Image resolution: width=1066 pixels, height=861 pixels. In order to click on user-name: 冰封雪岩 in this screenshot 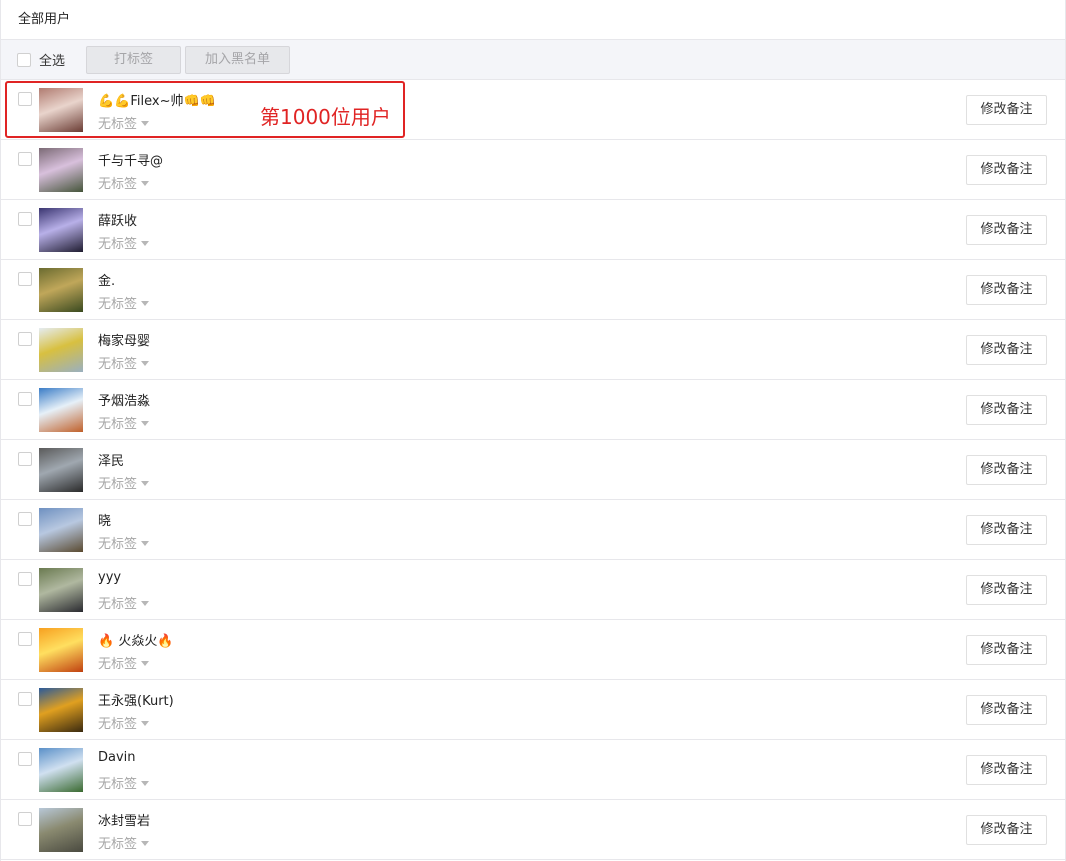, I will do `click(124, 821)`.